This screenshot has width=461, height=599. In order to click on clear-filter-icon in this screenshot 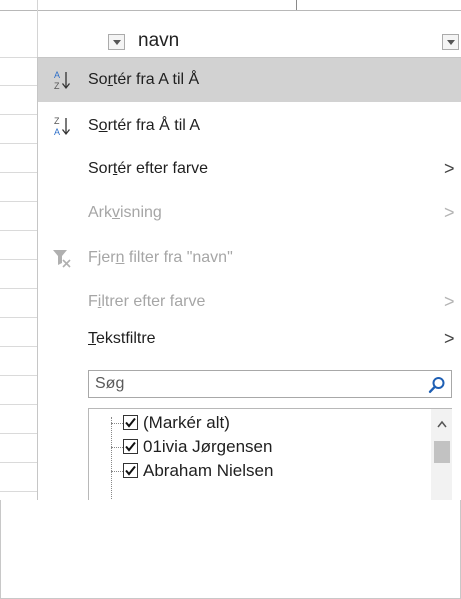, I will do `click(62, 258)`.